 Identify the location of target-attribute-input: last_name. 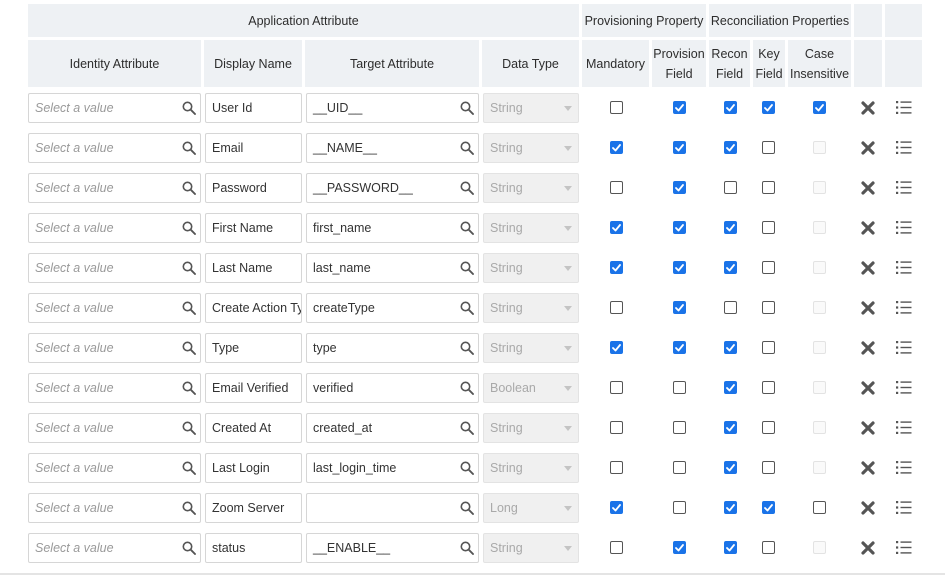
(392, 268).